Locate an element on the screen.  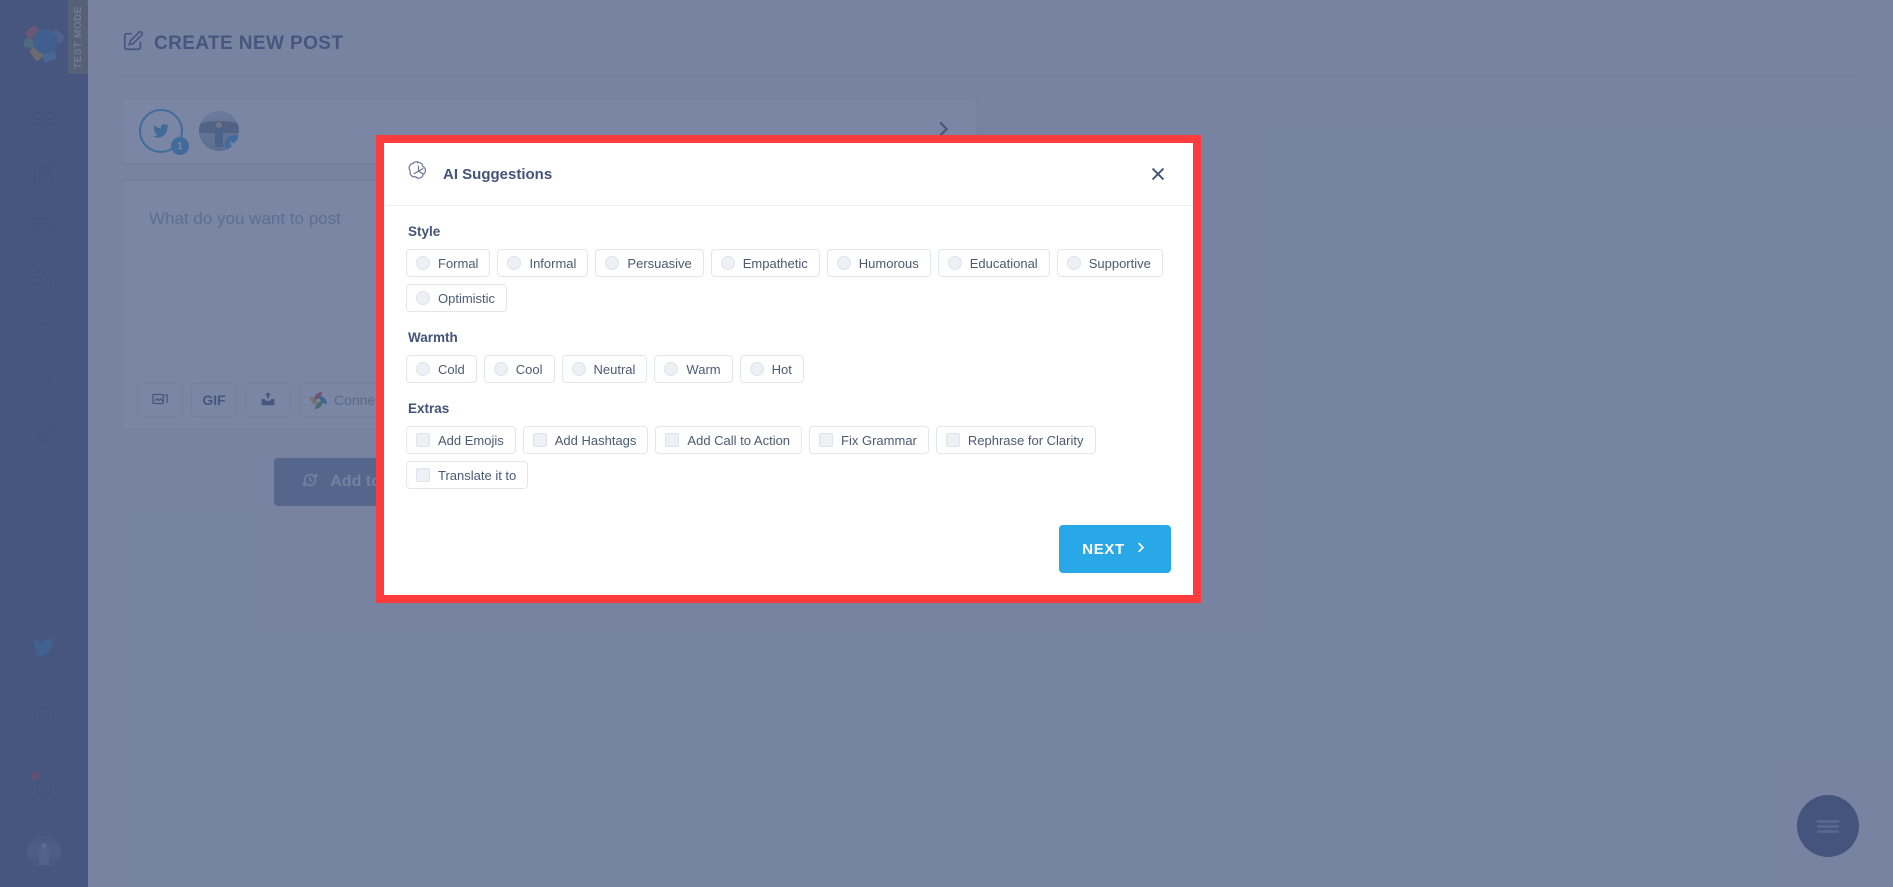
option-label: Add Emojis is located at coordinates (471, 440).